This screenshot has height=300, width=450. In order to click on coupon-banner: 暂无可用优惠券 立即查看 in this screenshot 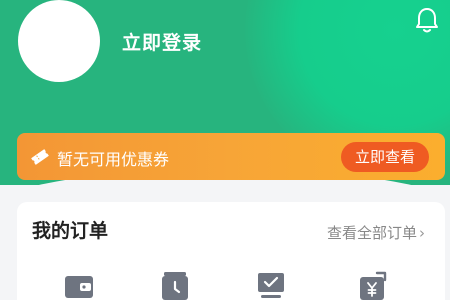, I will do `click(231, 156)`.